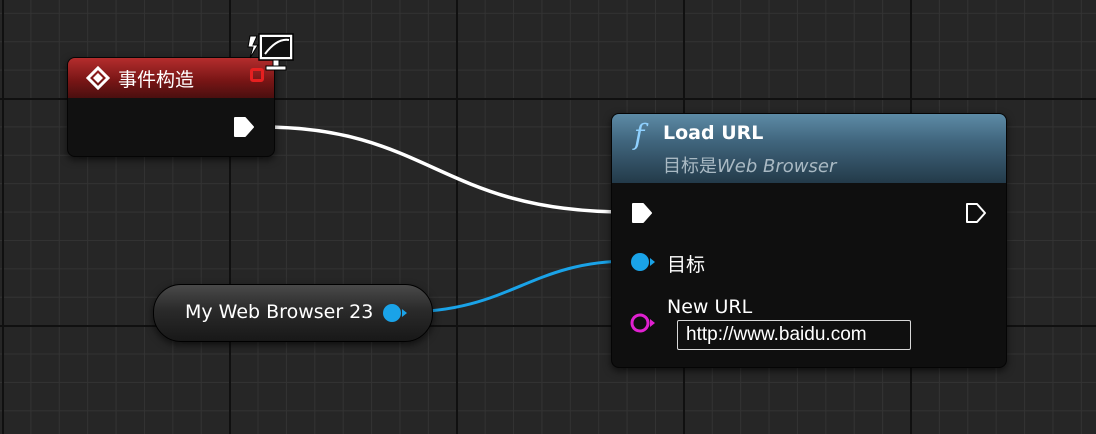 The image size is (1096, 434). Describe the element at coordinates (156, 79) in the screenshot. I see `event-node-title: 事件构造` at that location.